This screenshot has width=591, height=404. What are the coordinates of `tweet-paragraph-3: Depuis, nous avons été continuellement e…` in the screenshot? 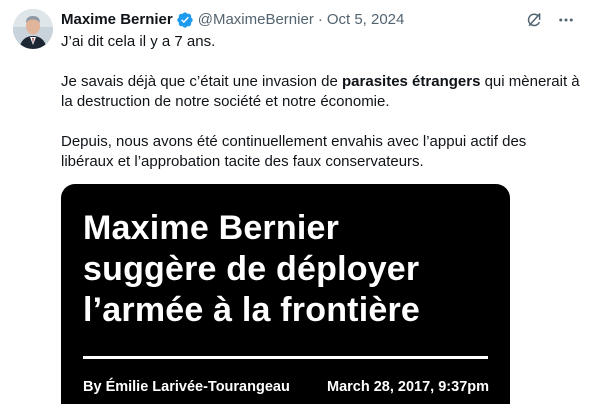 It's located at (294, 151).